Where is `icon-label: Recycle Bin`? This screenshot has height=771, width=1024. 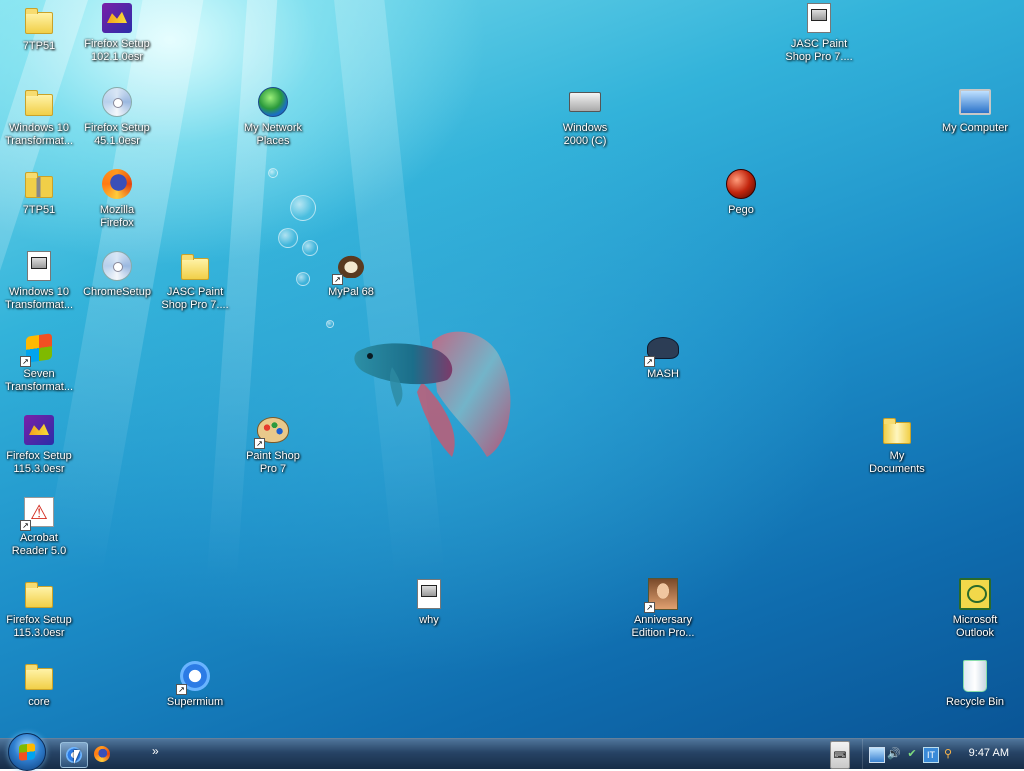
icon-label: Recycle Bin is located at coordinates (975, 702).